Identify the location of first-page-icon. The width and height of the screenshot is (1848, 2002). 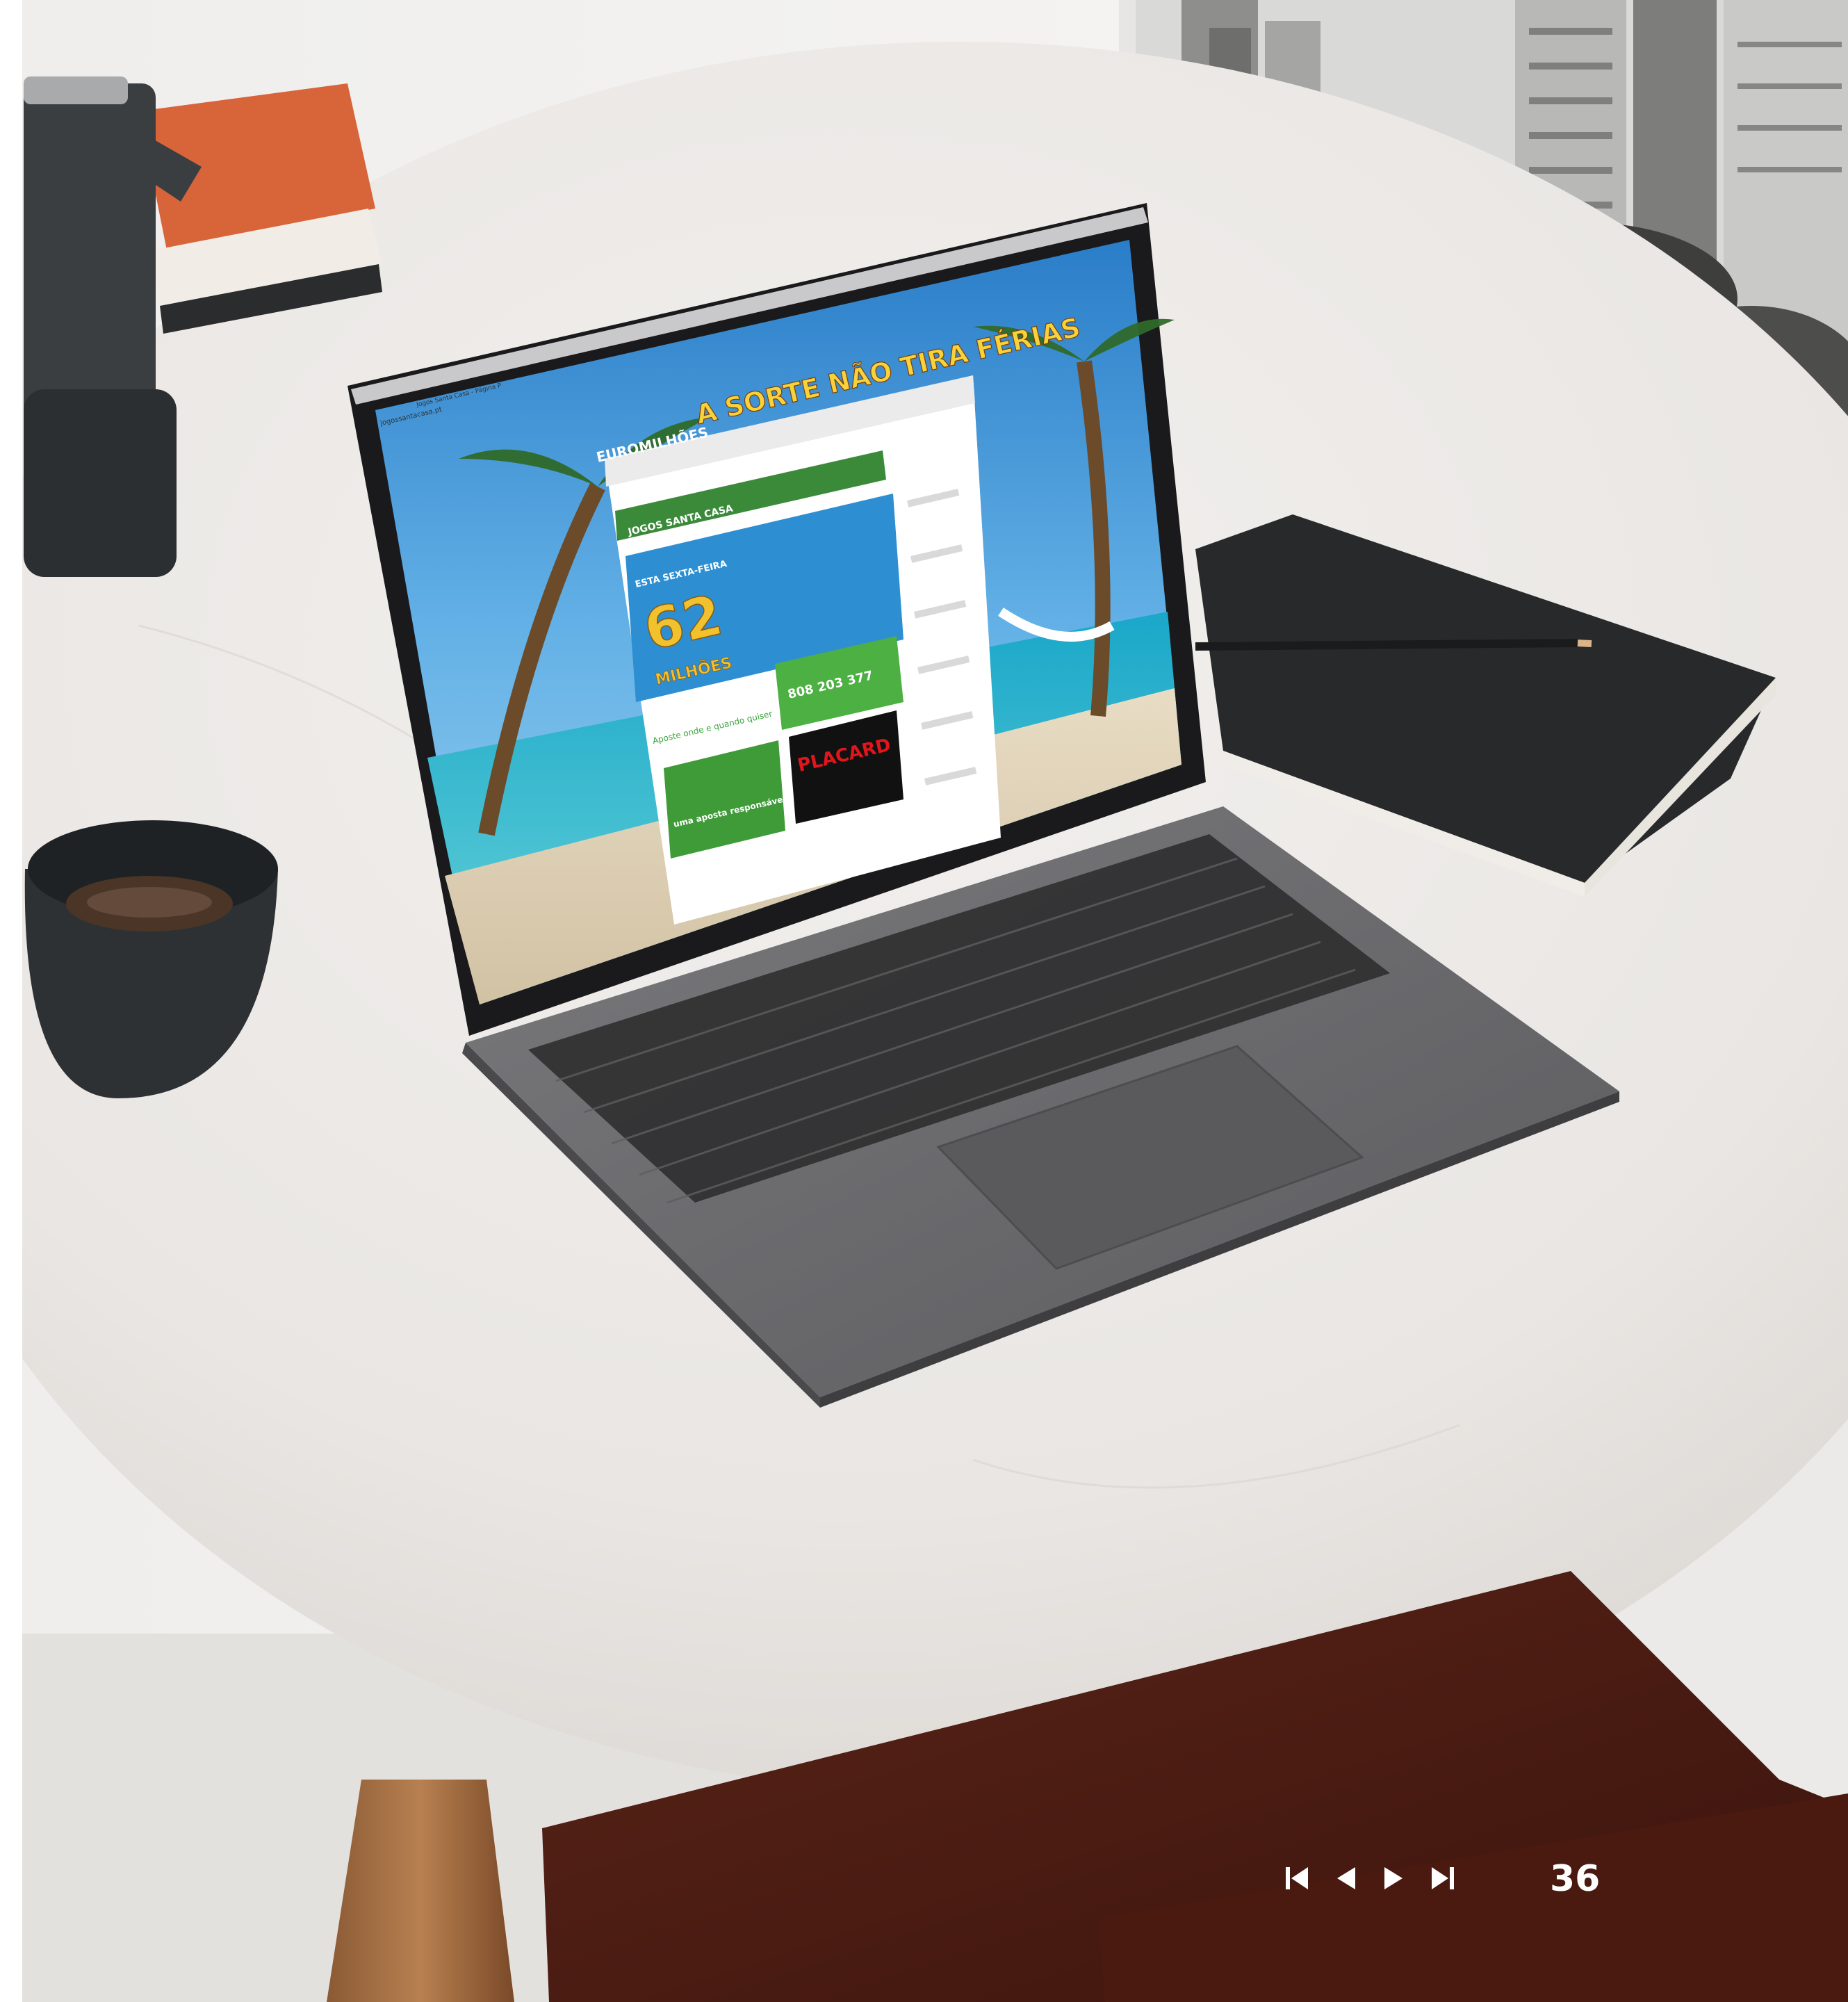
(1297, 1878).